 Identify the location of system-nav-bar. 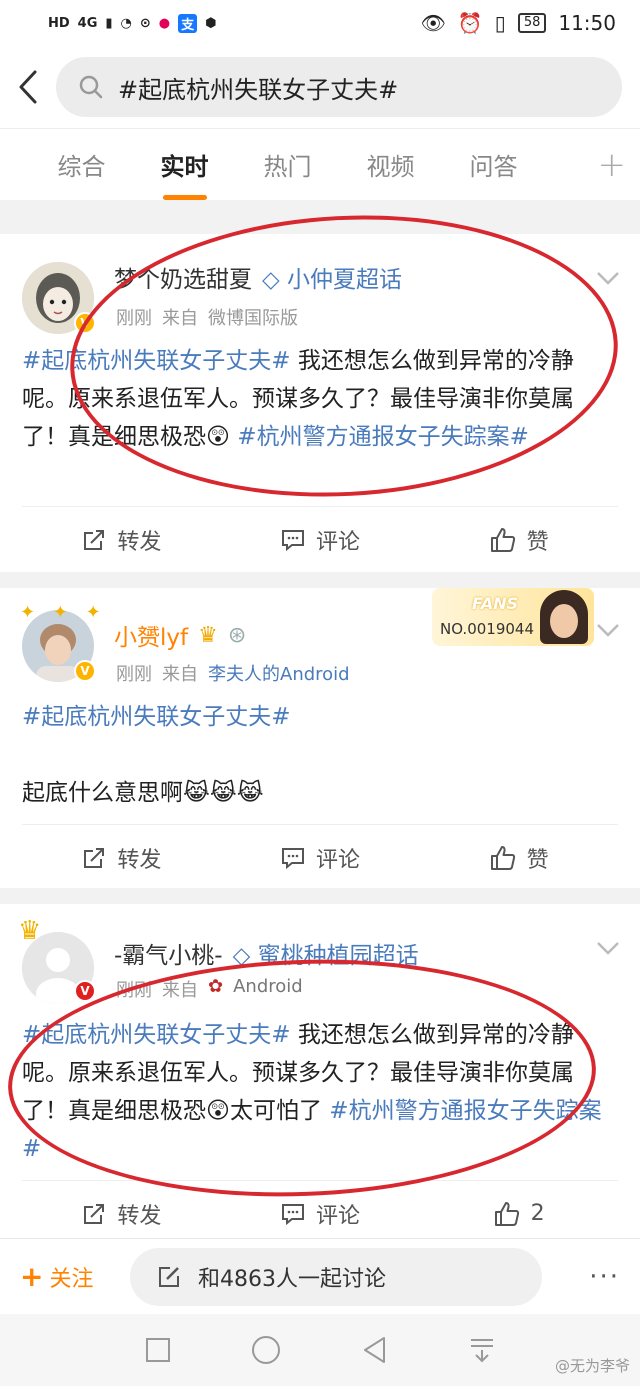
(320, 1350).